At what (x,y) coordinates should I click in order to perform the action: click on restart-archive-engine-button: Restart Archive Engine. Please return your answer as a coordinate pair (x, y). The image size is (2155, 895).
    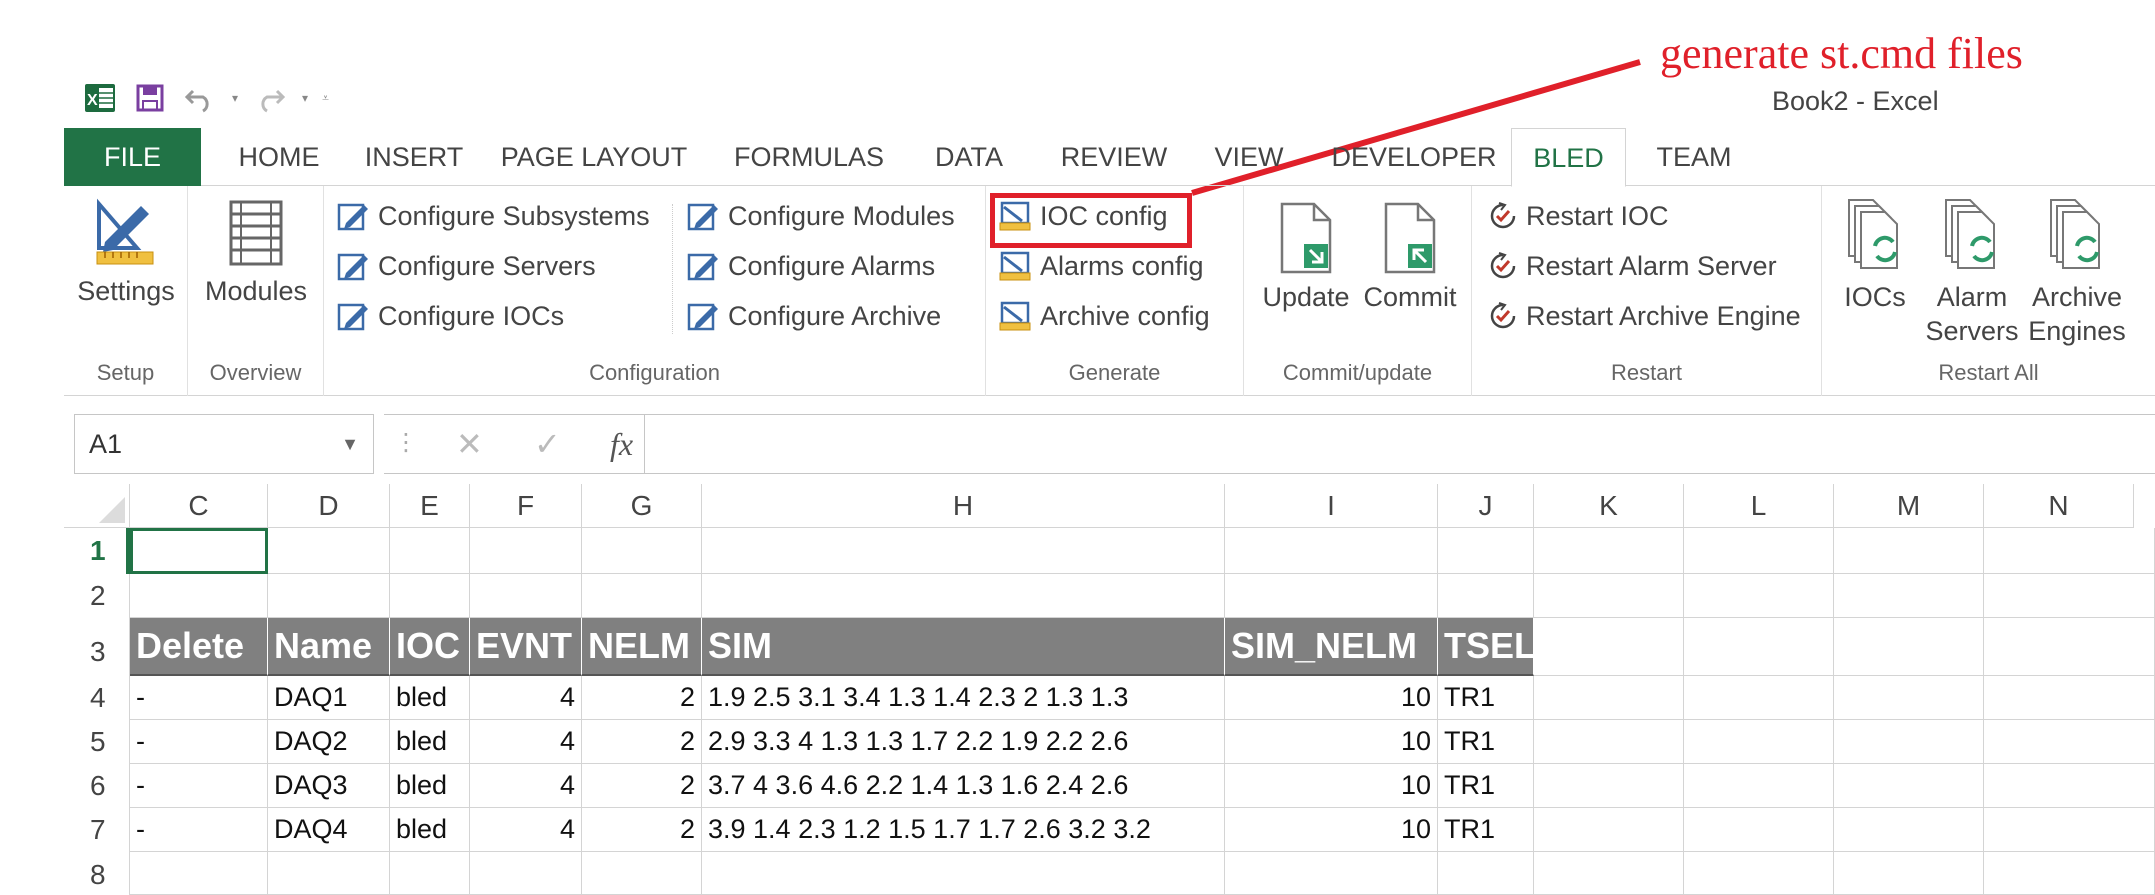
    Looking at the image, I should click on (1644, 316).